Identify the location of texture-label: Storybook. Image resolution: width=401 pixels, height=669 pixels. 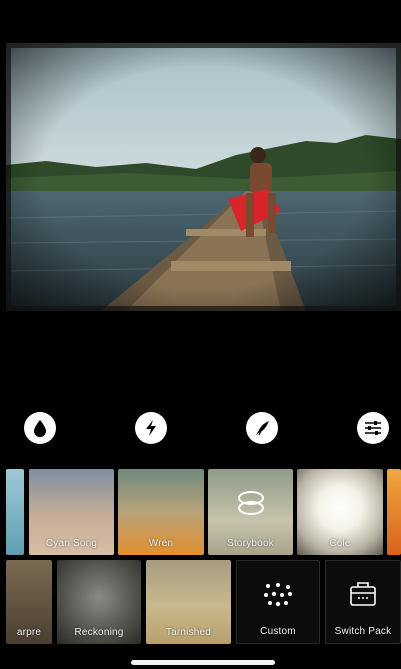
(250, 543).